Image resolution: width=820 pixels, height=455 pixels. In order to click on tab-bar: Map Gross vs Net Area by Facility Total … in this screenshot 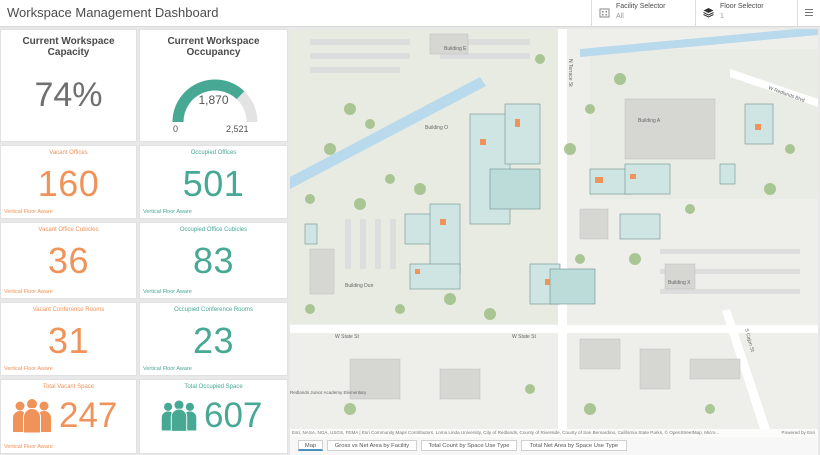, I will do `click(554, 446)`.